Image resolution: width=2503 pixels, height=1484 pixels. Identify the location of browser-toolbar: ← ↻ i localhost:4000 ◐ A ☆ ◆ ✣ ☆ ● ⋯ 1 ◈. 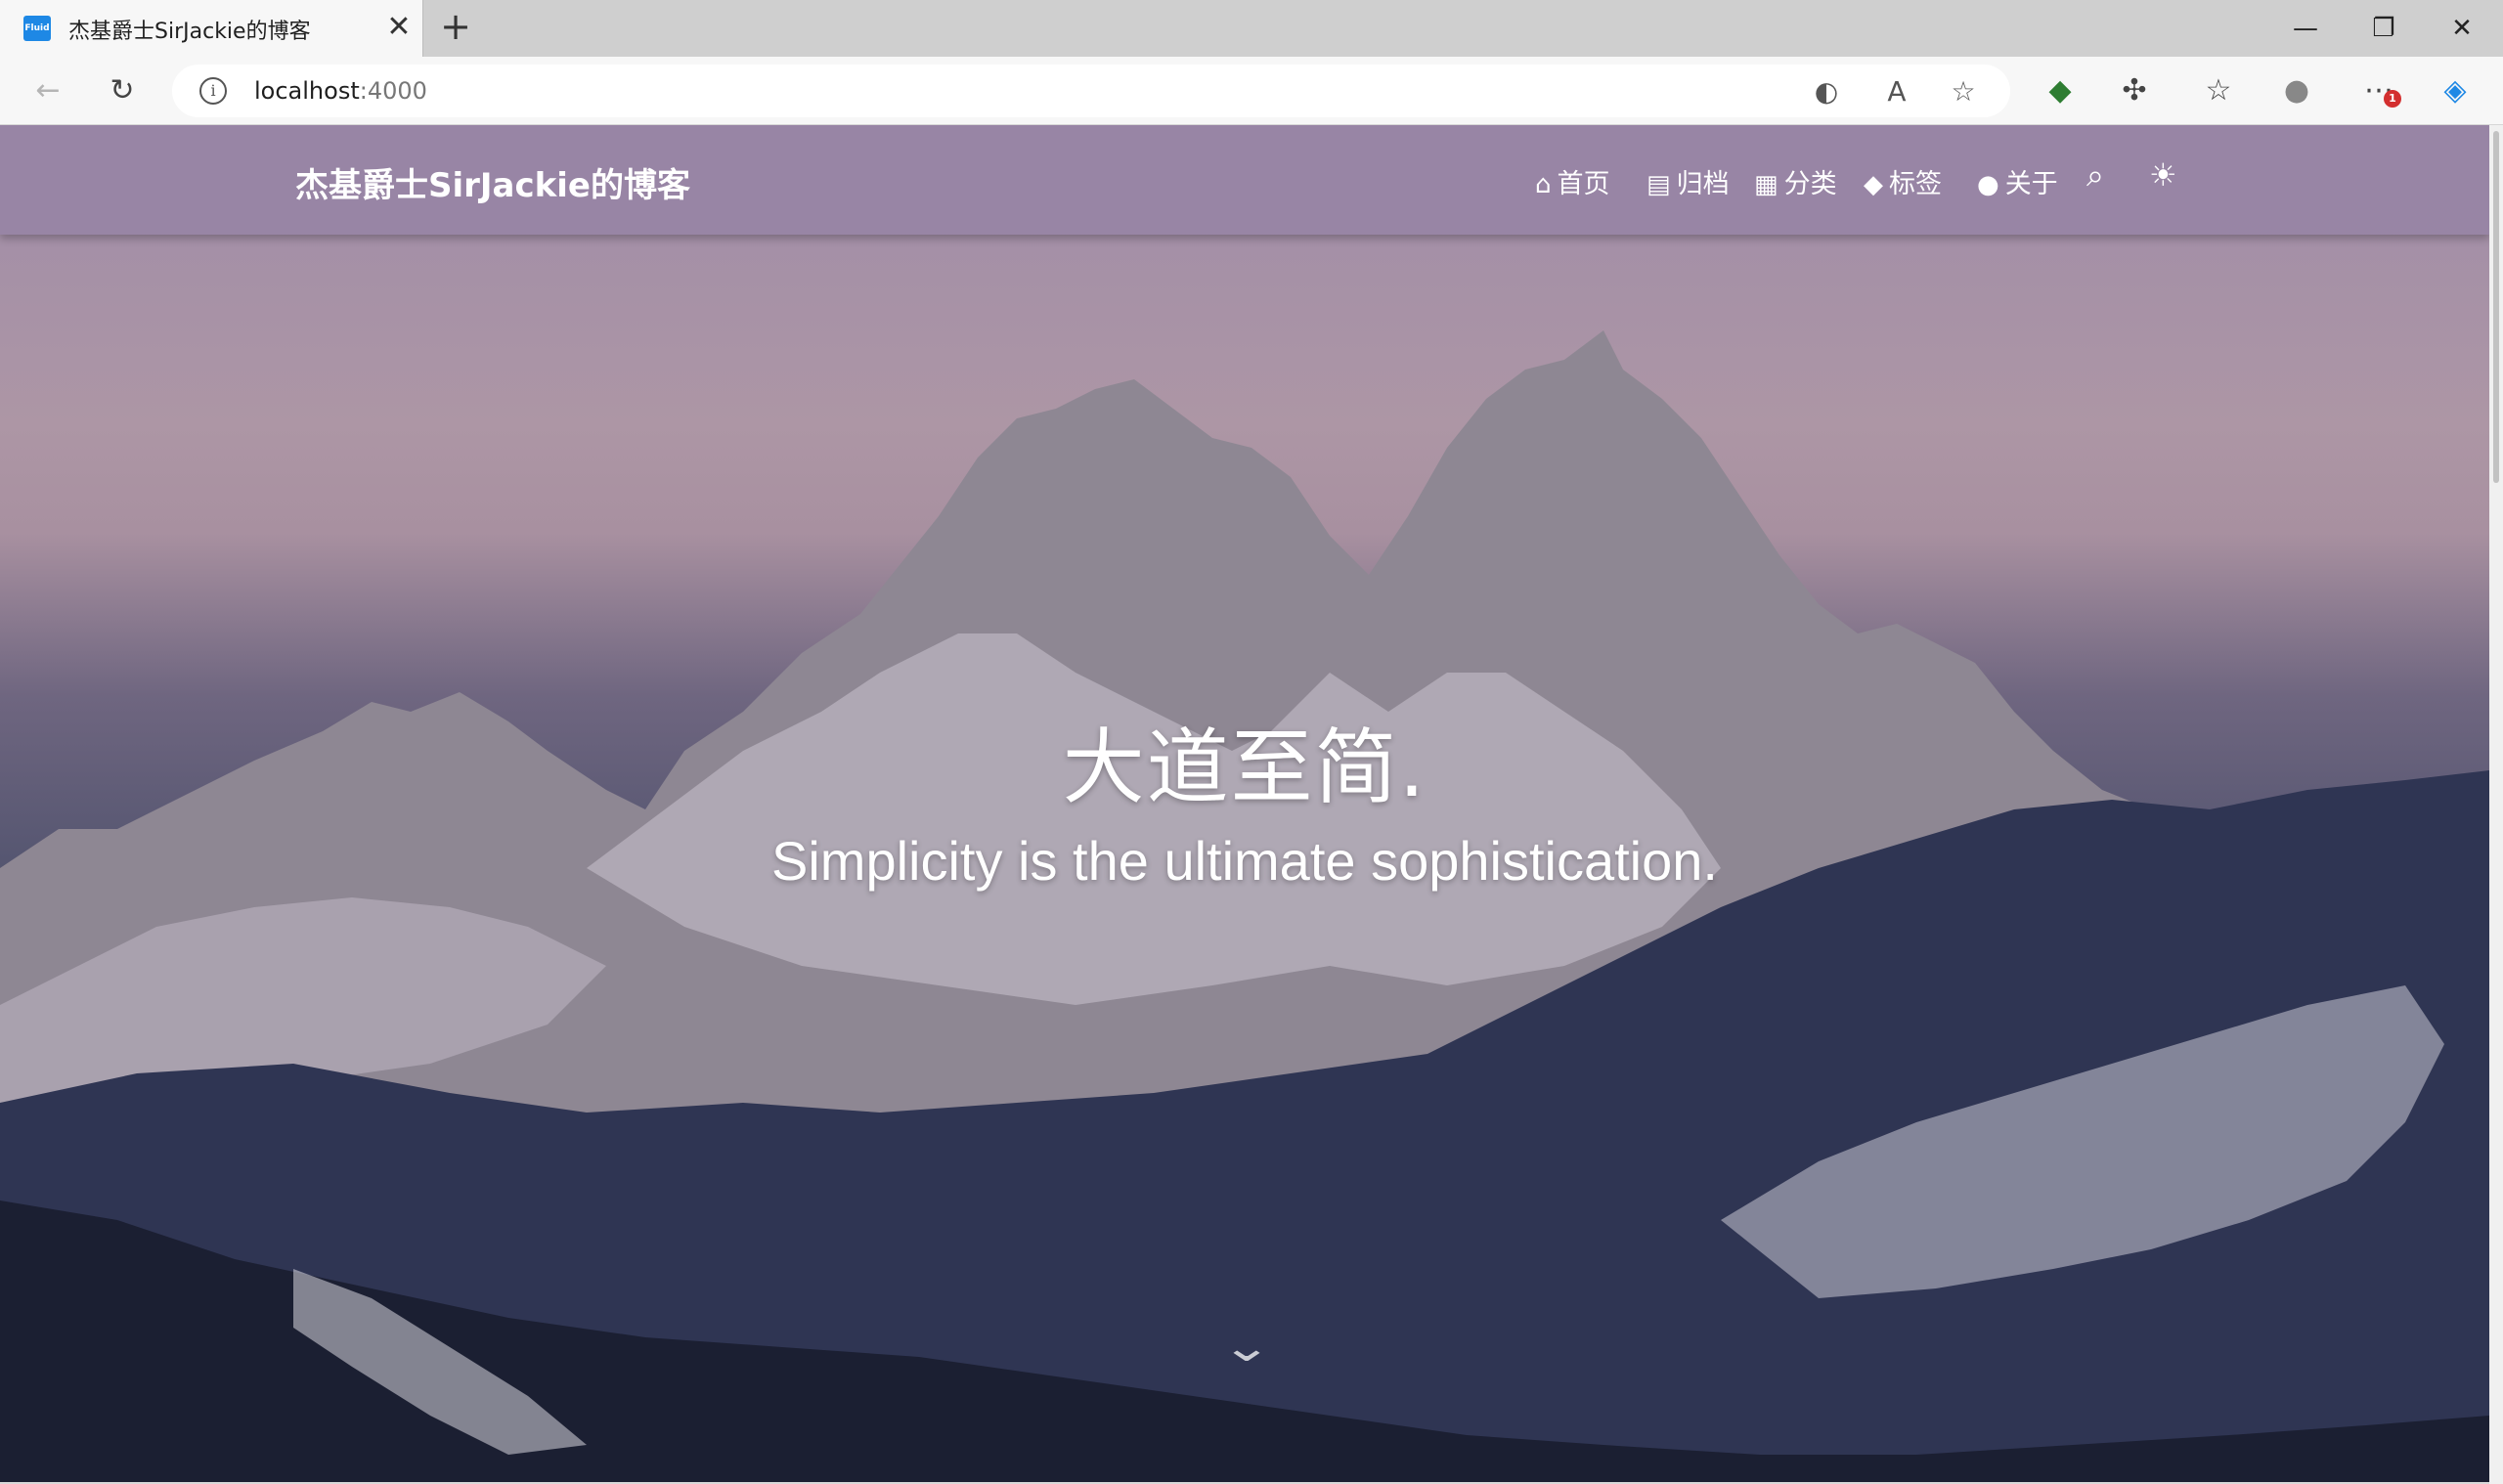
(1251, 91).